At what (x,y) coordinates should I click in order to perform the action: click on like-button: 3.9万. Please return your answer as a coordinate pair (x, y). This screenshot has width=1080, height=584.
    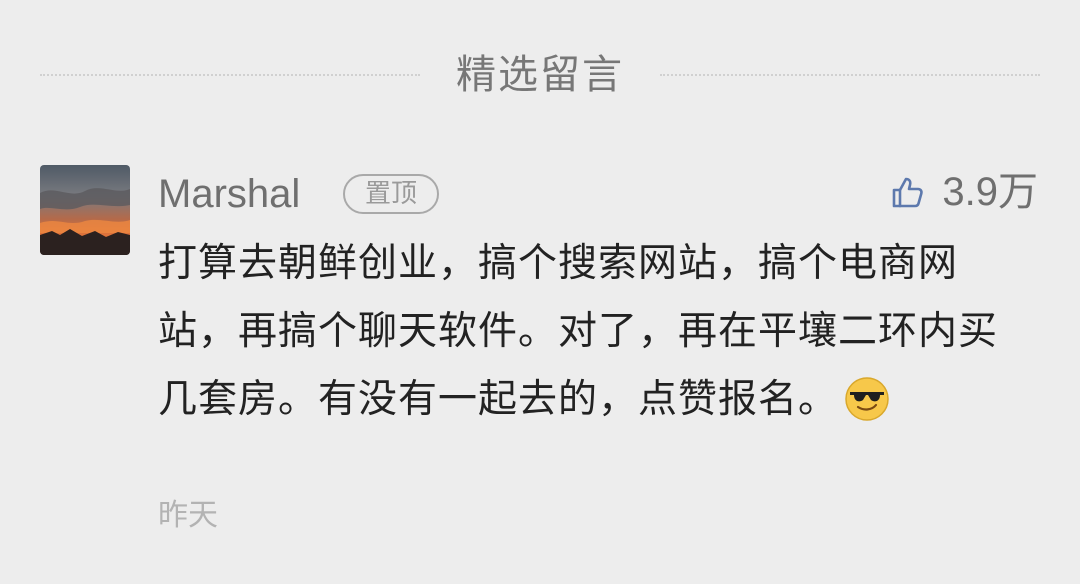
    Looking at the image, I should click on (964, 192).